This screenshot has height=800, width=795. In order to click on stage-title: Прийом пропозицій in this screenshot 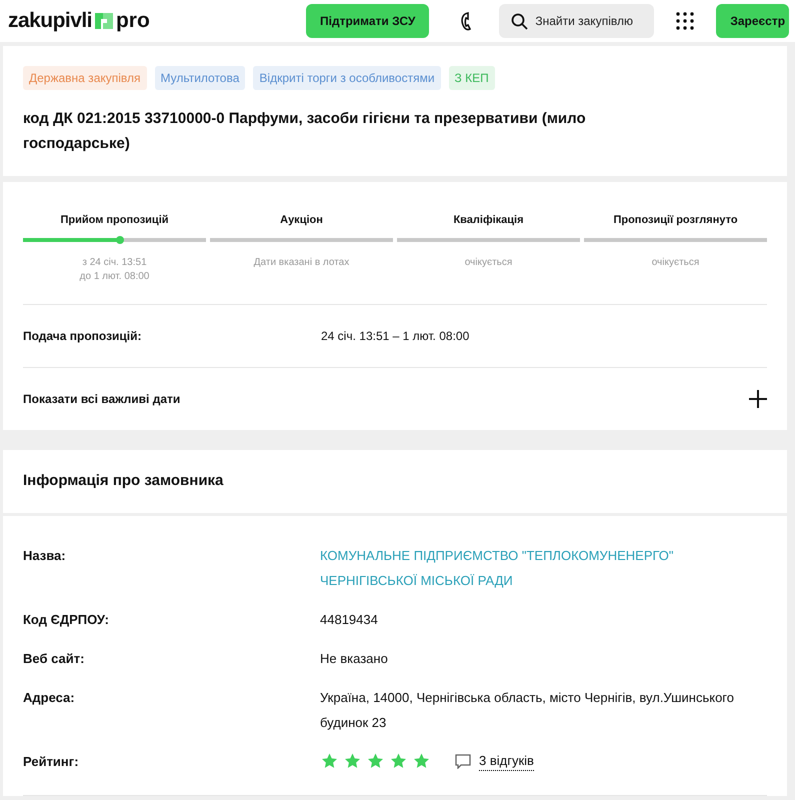, I will do `click(114, 220)`.